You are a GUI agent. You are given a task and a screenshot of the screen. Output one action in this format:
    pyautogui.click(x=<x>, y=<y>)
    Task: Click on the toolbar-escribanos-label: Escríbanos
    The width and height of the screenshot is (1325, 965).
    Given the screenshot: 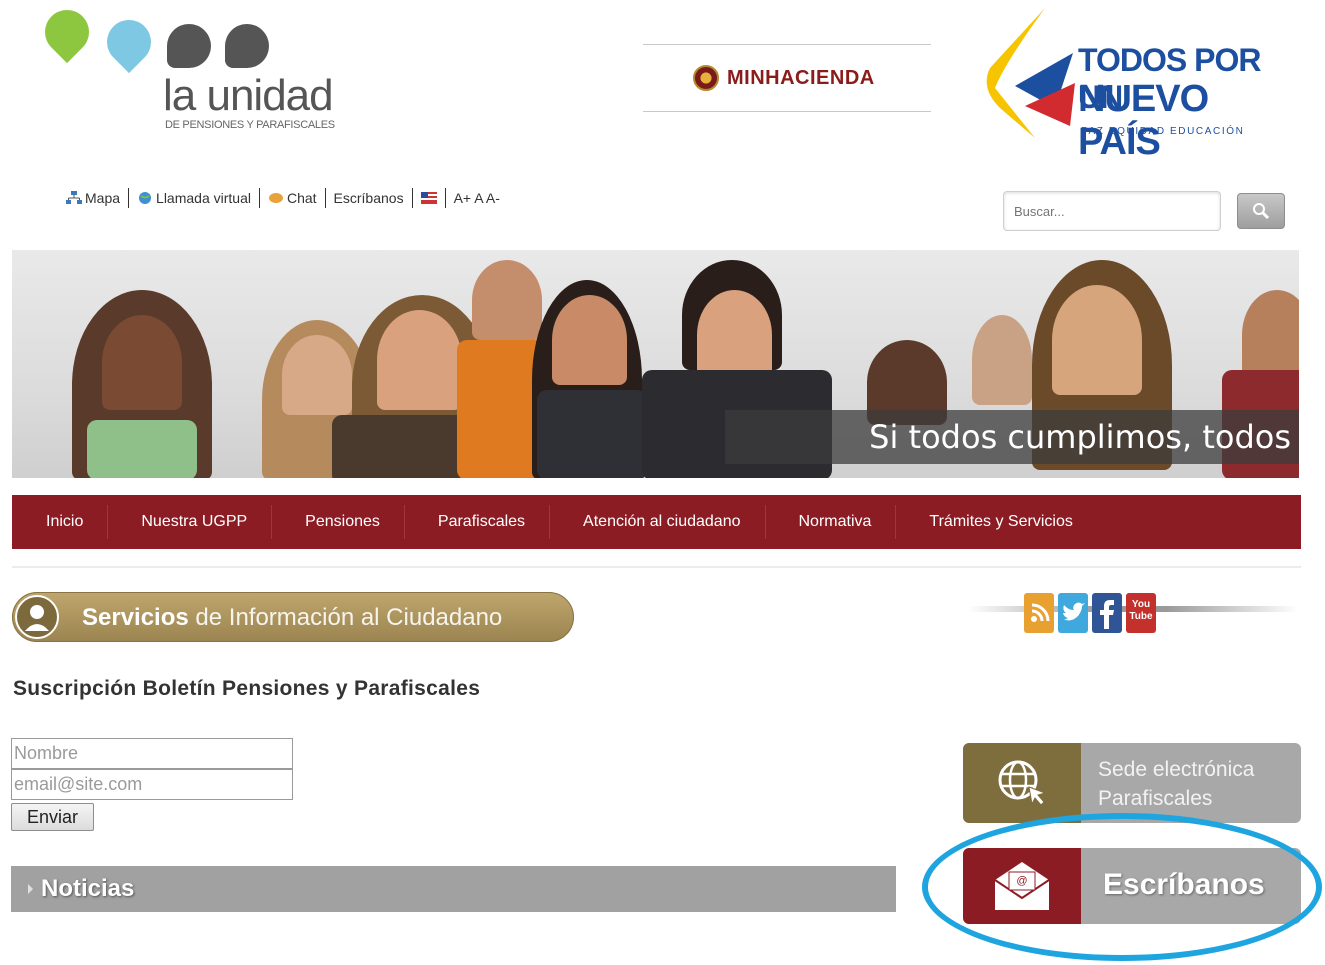 What is the action you would take?
    pyautogui.click(x=368, y=198)
    